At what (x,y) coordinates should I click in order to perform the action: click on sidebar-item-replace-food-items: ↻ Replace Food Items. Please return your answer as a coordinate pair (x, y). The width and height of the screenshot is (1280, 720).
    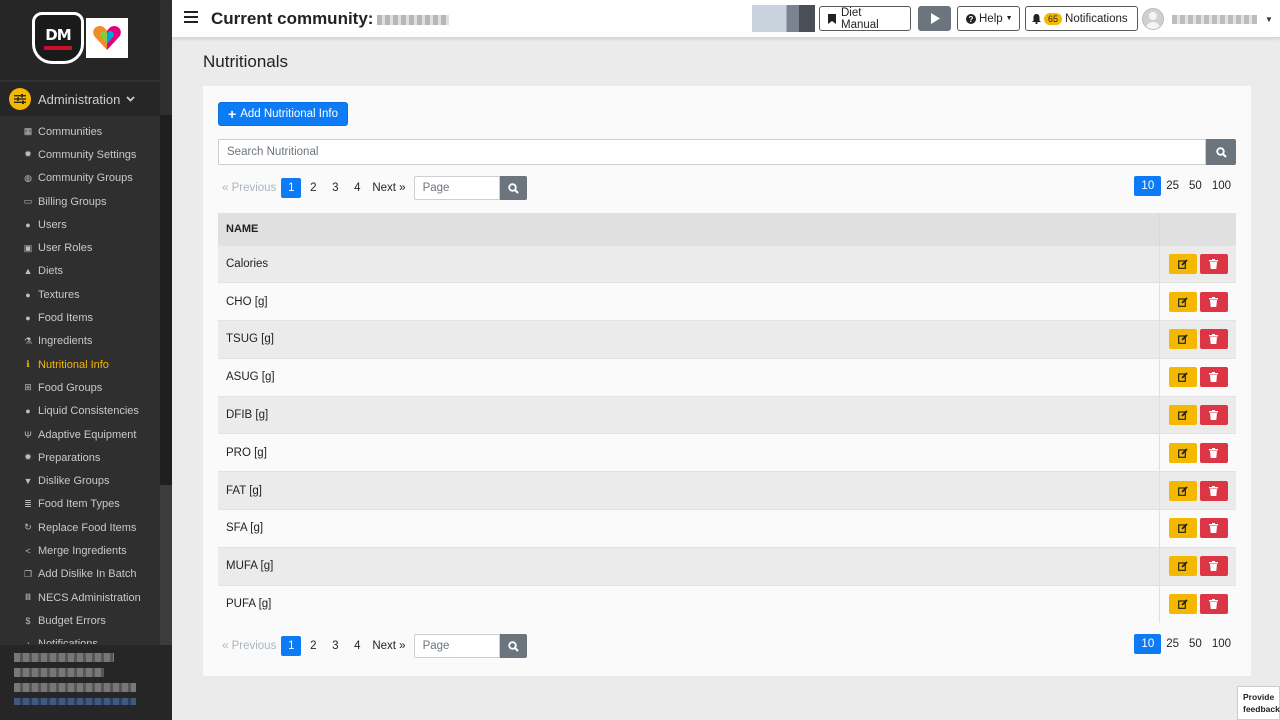
    Looking at the image, I should click on (80, 527).